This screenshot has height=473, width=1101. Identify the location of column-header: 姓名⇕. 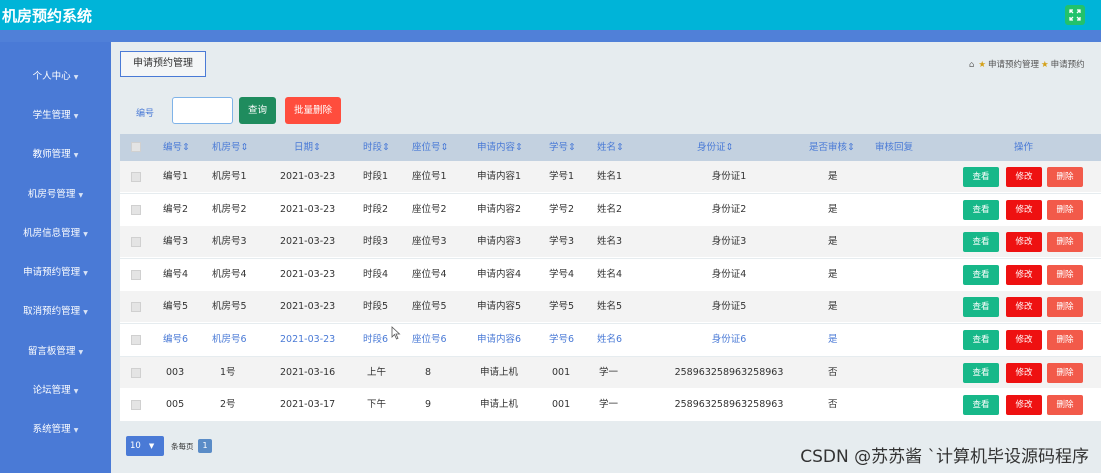
(610, 147).